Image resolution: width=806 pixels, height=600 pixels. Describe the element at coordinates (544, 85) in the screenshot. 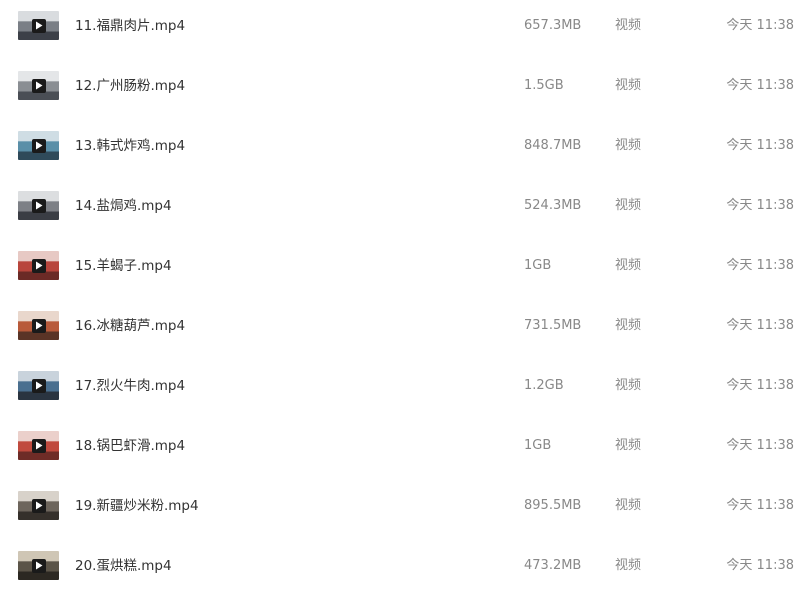

I see `file-size: 1.5GB` at that location.